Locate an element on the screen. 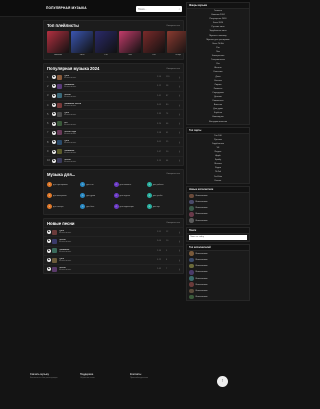 This screenshot has width=320, height=409. track-row: ▶ Название Исполнитель 2:39 9 ⤓ is located at coordinates (113, 250).